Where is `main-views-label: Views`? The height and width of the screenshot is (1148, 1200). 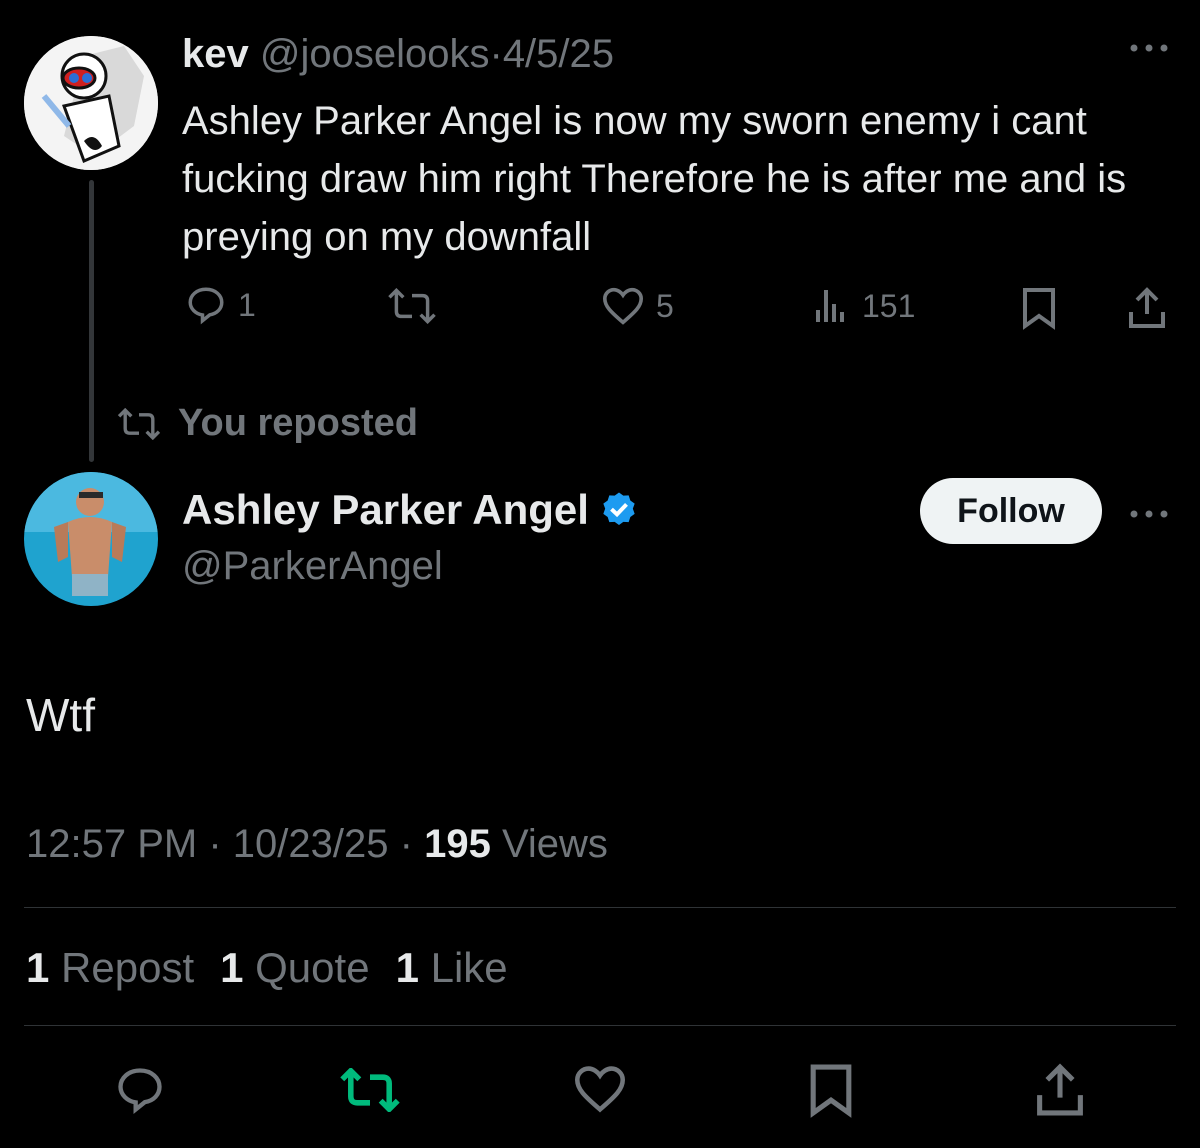
main-views-label: Views is located at coordinates (554, 844).